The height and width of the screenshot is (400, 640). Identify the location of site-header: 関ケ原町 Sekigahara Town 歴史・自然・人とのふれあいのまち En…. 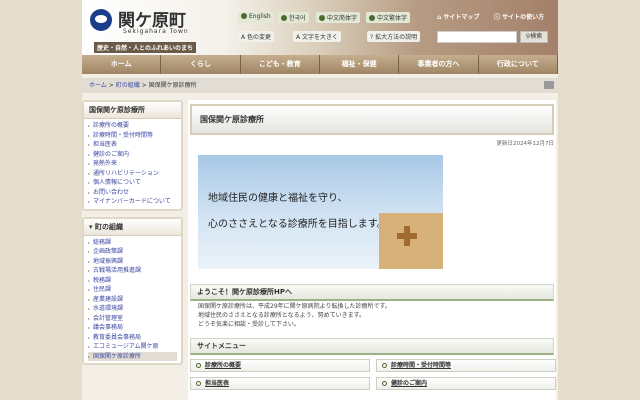
(320, 27).